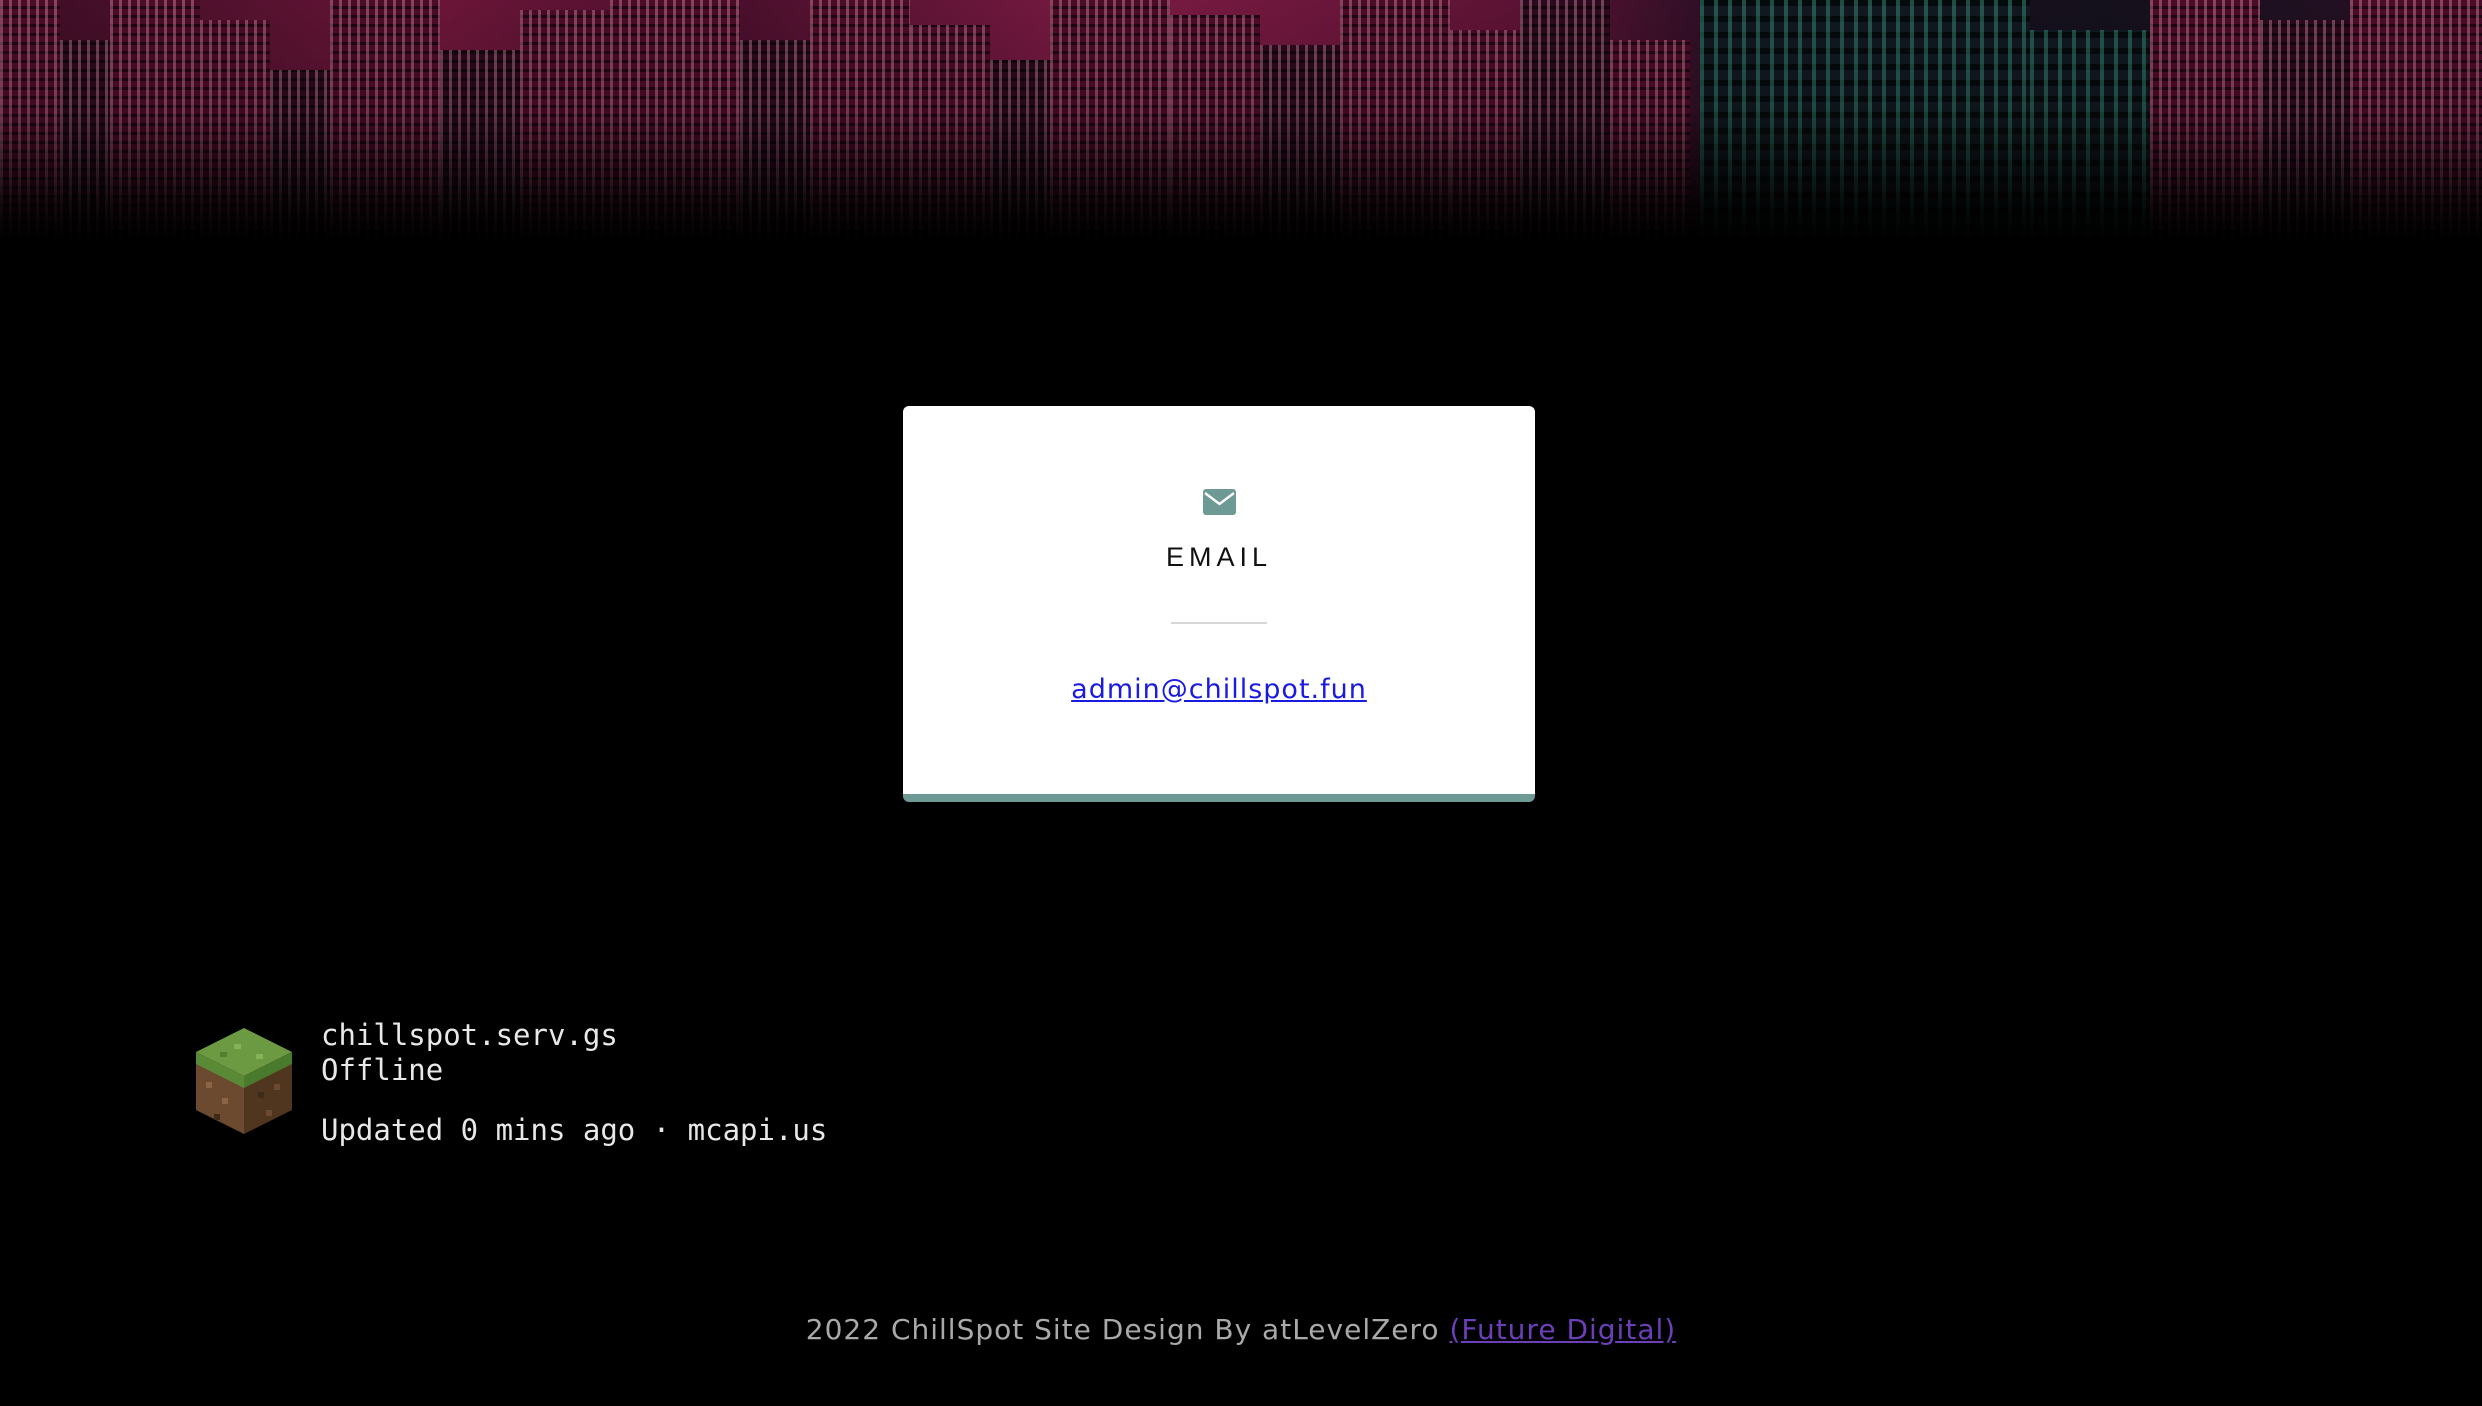  Describe the element at coordinates (1219, 557) in the screenshot. I see `card-title: EMAIL` at that location.